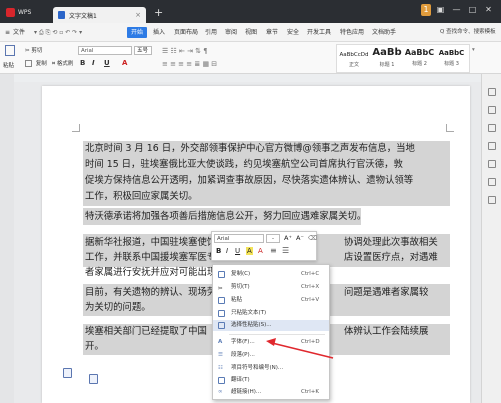 The height and width of the screenshot is (403, 501). I want to click on arrow-shaft, so click(302, 350).